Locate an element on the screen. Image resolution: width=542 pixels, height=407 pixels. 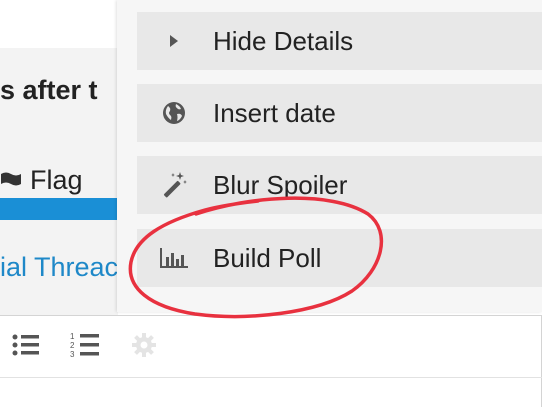
flag-icon is located at coordinates (11, 180).